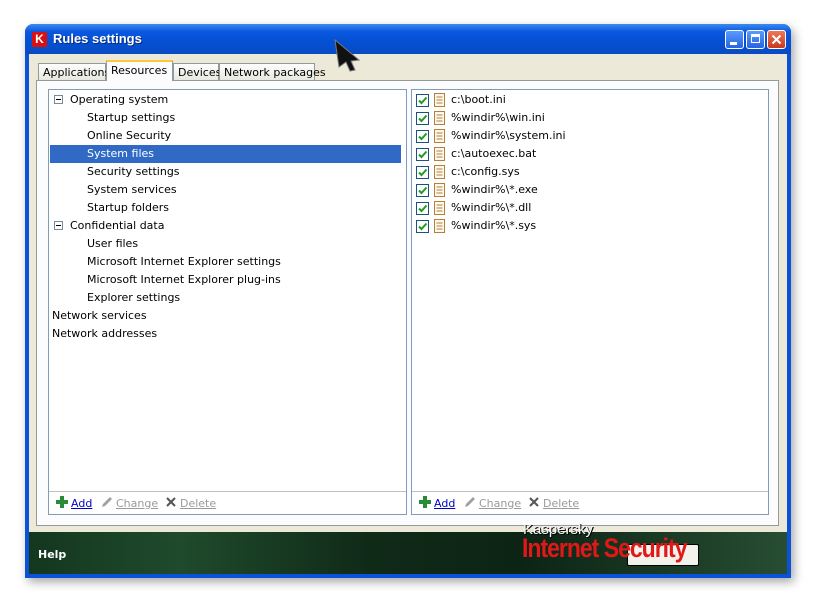 This screenshot has height=603, width=817. Describe the element at coordinates (478, 99) in the screenshot. I see `file-path: c:\boot.ini` at that location.